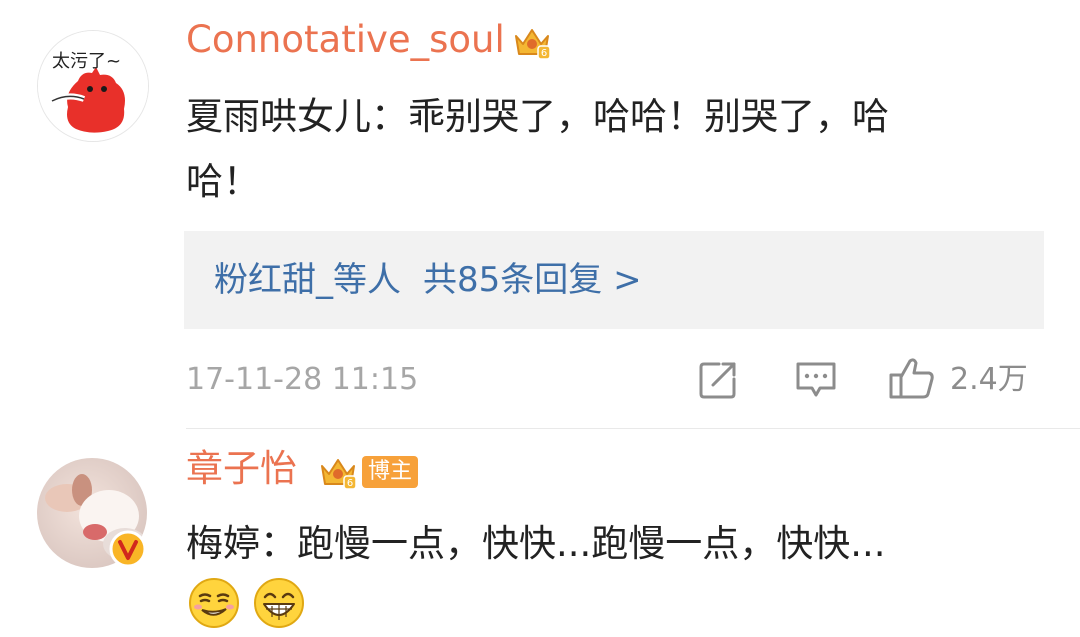 This screenshot has height=637, width=1080. Describe the element at coordinates (302, 379) in the screenshot. I see `comment-timestamp: 17-11-28 11:15` at that location.